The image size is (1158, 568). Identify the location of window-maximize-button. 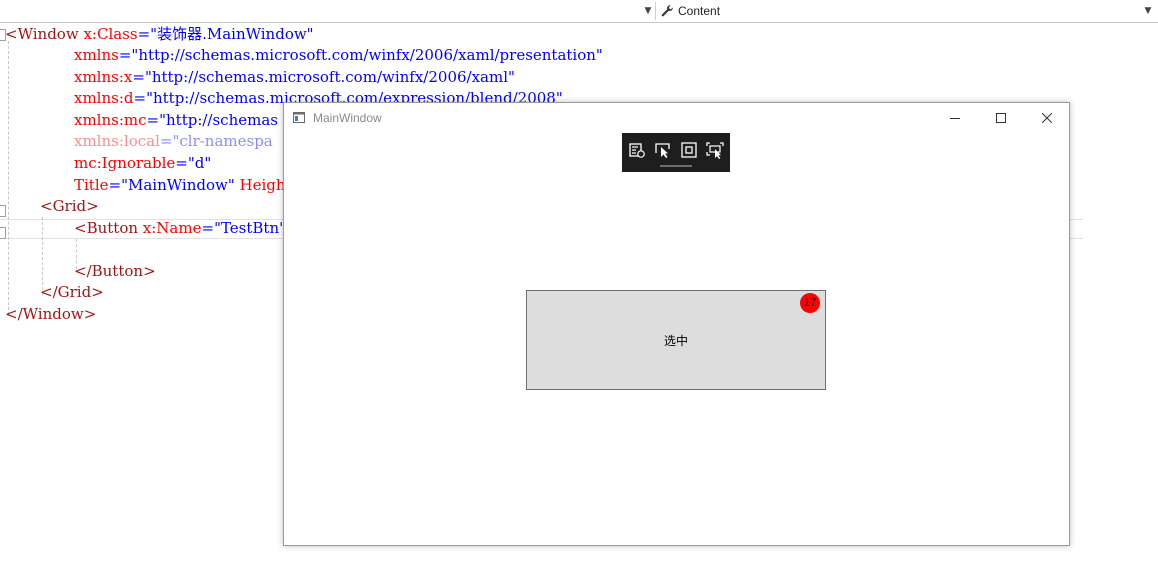
(1001, 118).